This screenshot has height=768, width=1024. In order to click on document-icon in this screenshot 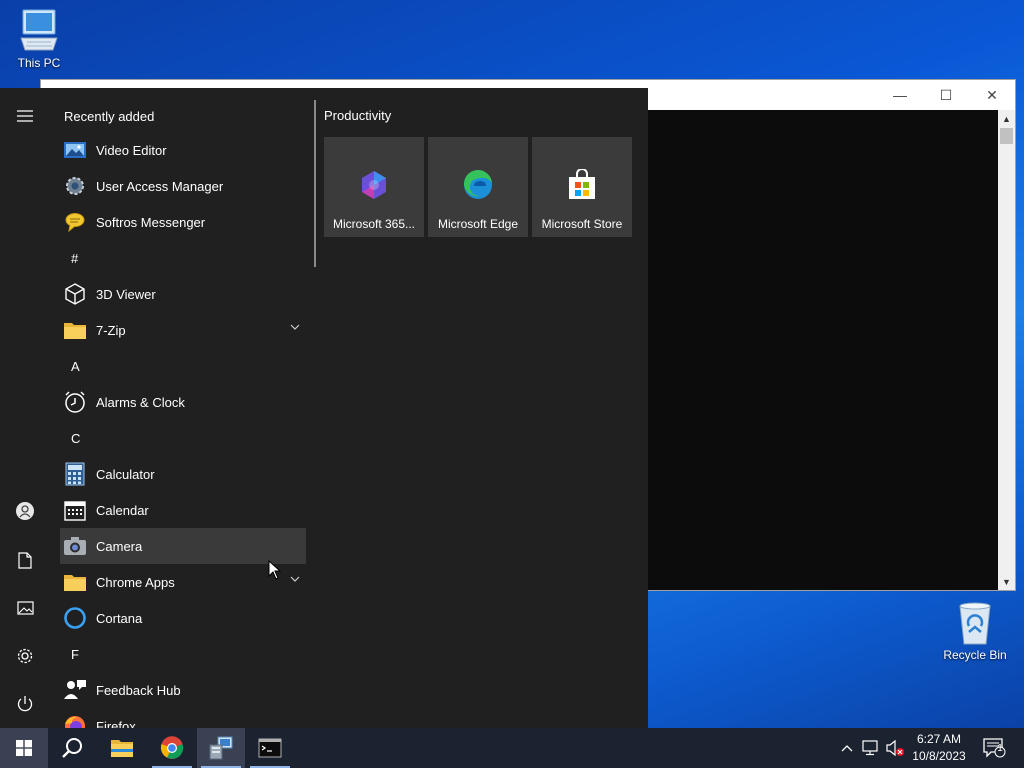, I will do `click(25, 560)`.